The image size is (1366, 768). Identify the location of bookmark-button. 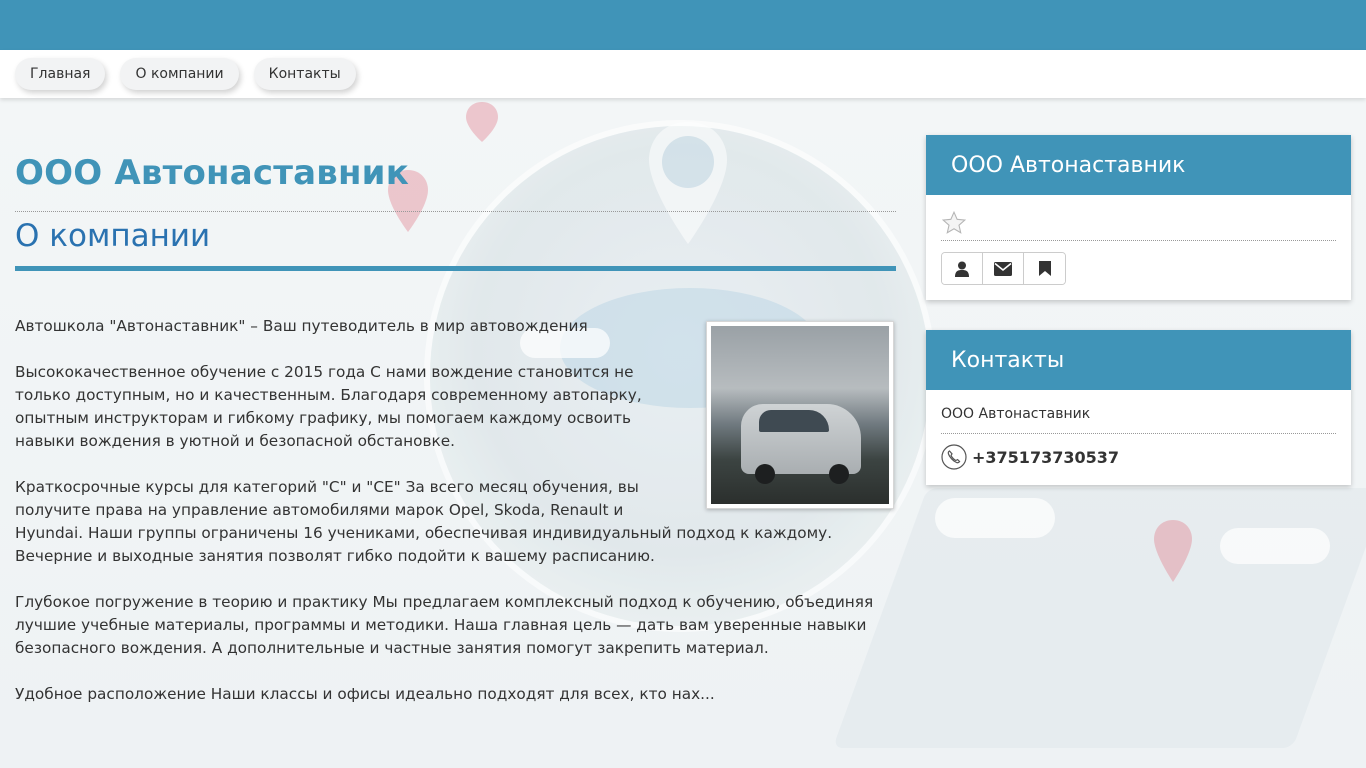
(1044, 268).